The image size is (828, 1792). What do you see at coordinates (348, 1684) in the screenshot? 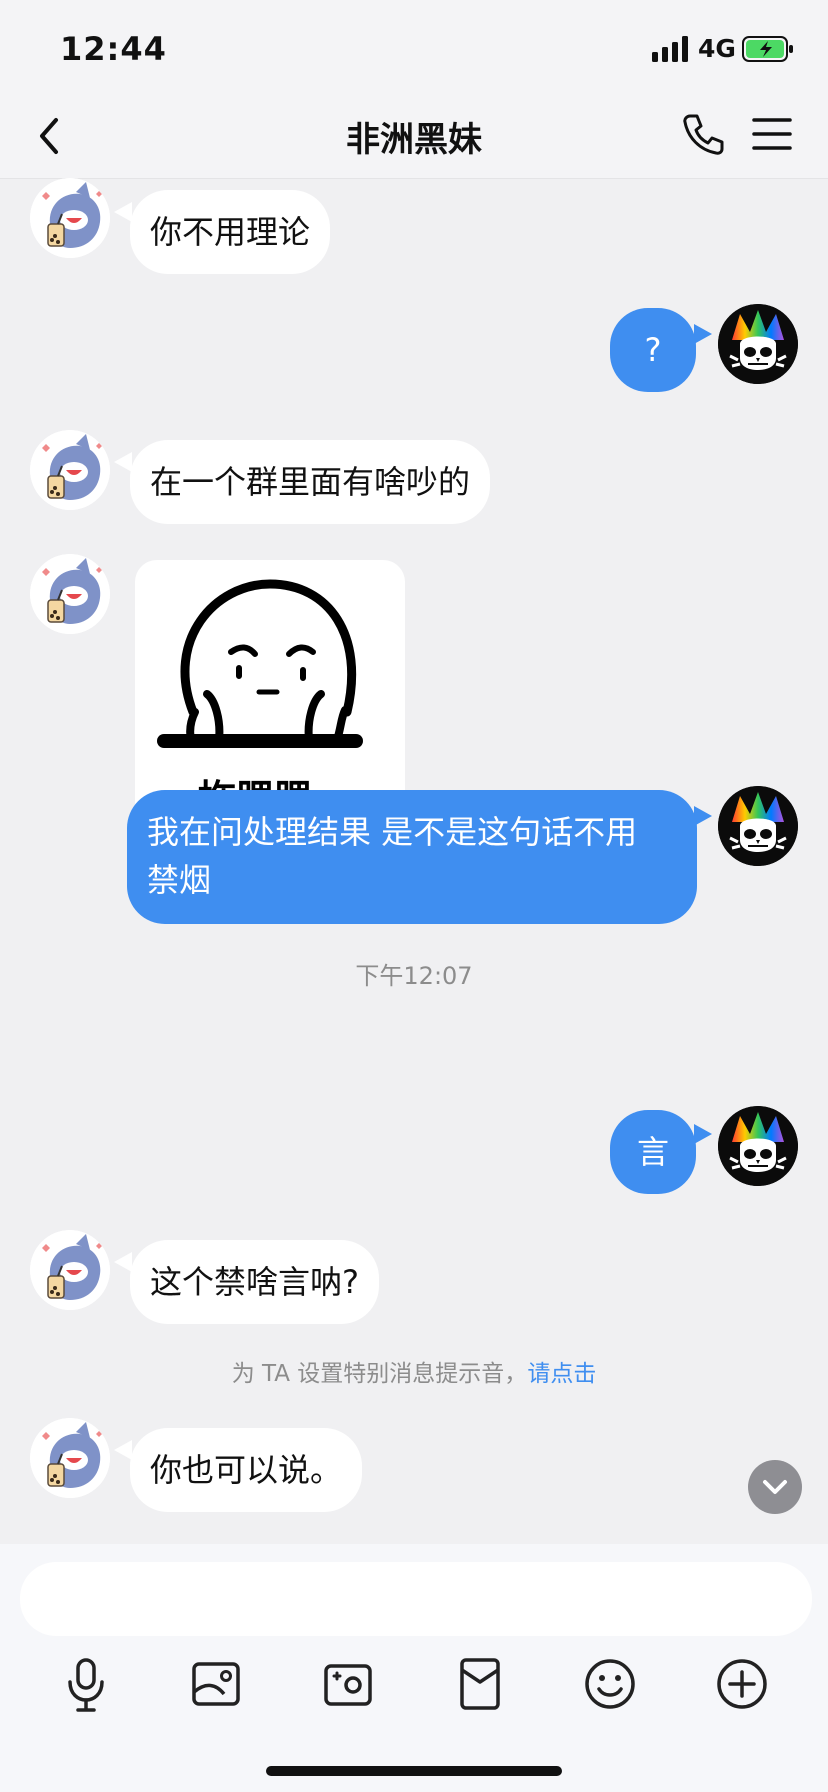
I see `camera-icon` at bounding box center [348, 1684].